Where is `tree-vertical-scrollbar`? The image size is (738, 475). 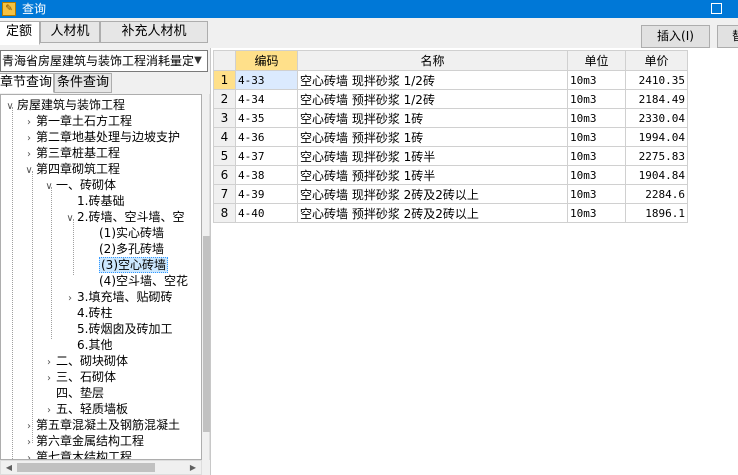 tree-vertical-scrollbar is located at coordinates (206, 277).